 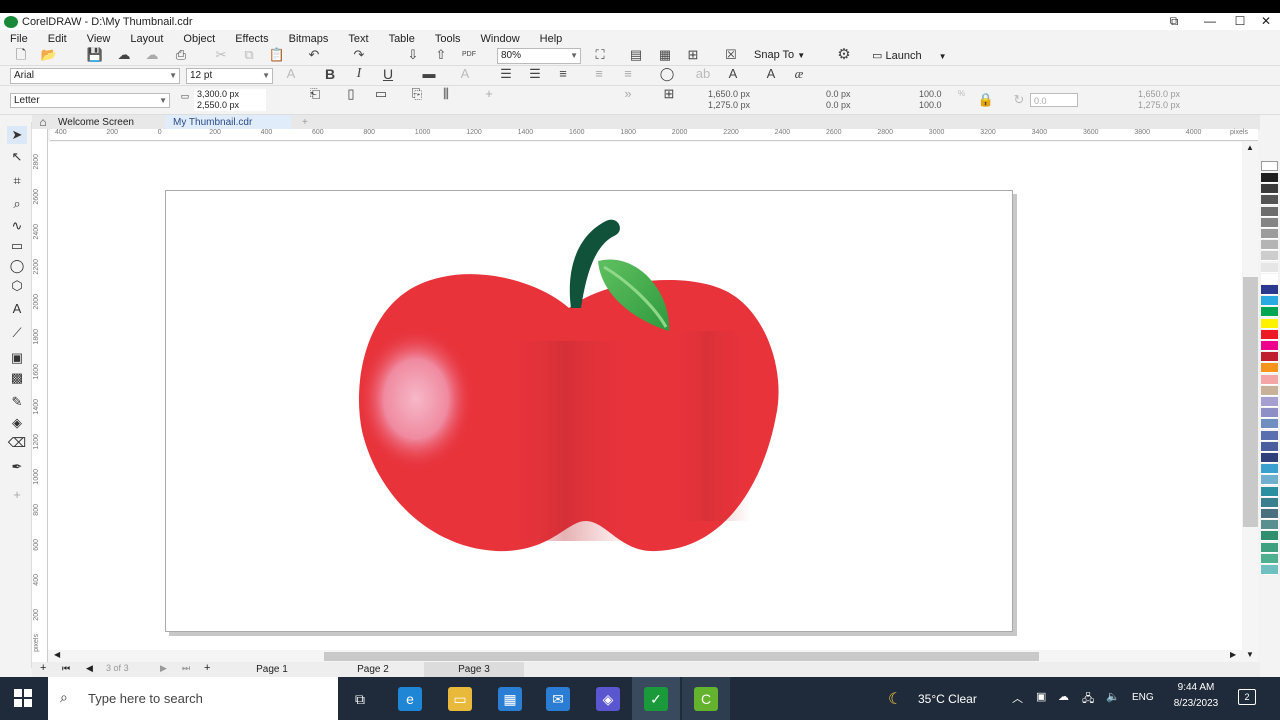 I want to click on full-screen-icon: ⛶, so click(x=600, y=55).